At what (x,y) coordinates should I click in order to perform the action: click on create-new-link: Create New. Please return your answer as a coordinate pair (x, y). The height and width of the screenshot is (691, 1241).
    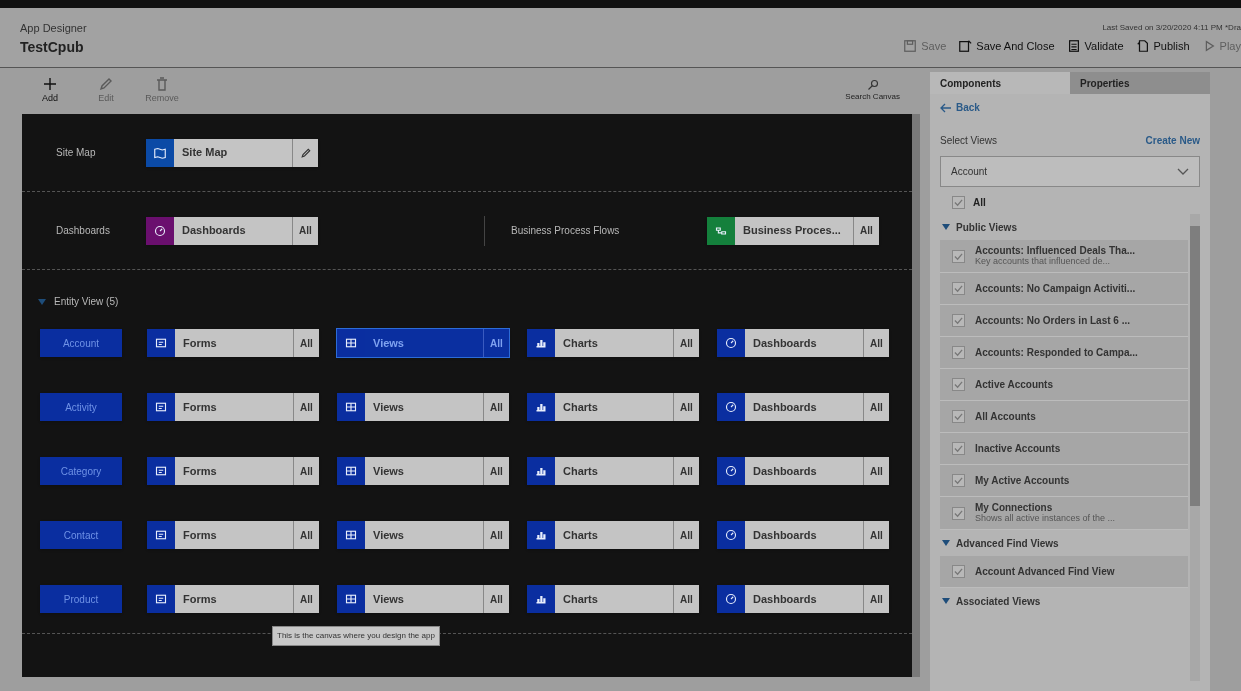
    Looking at the image, I should click on (1172, 140).